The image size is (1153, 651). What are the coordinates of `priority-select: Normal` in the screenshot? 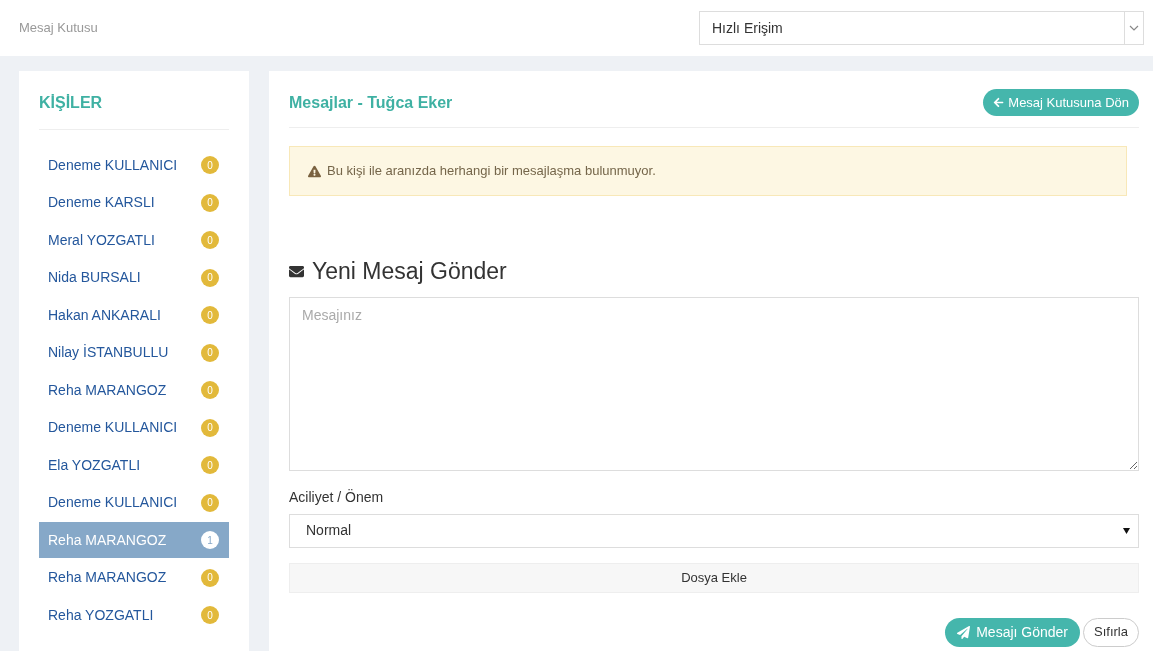 It's located at (714, 530).